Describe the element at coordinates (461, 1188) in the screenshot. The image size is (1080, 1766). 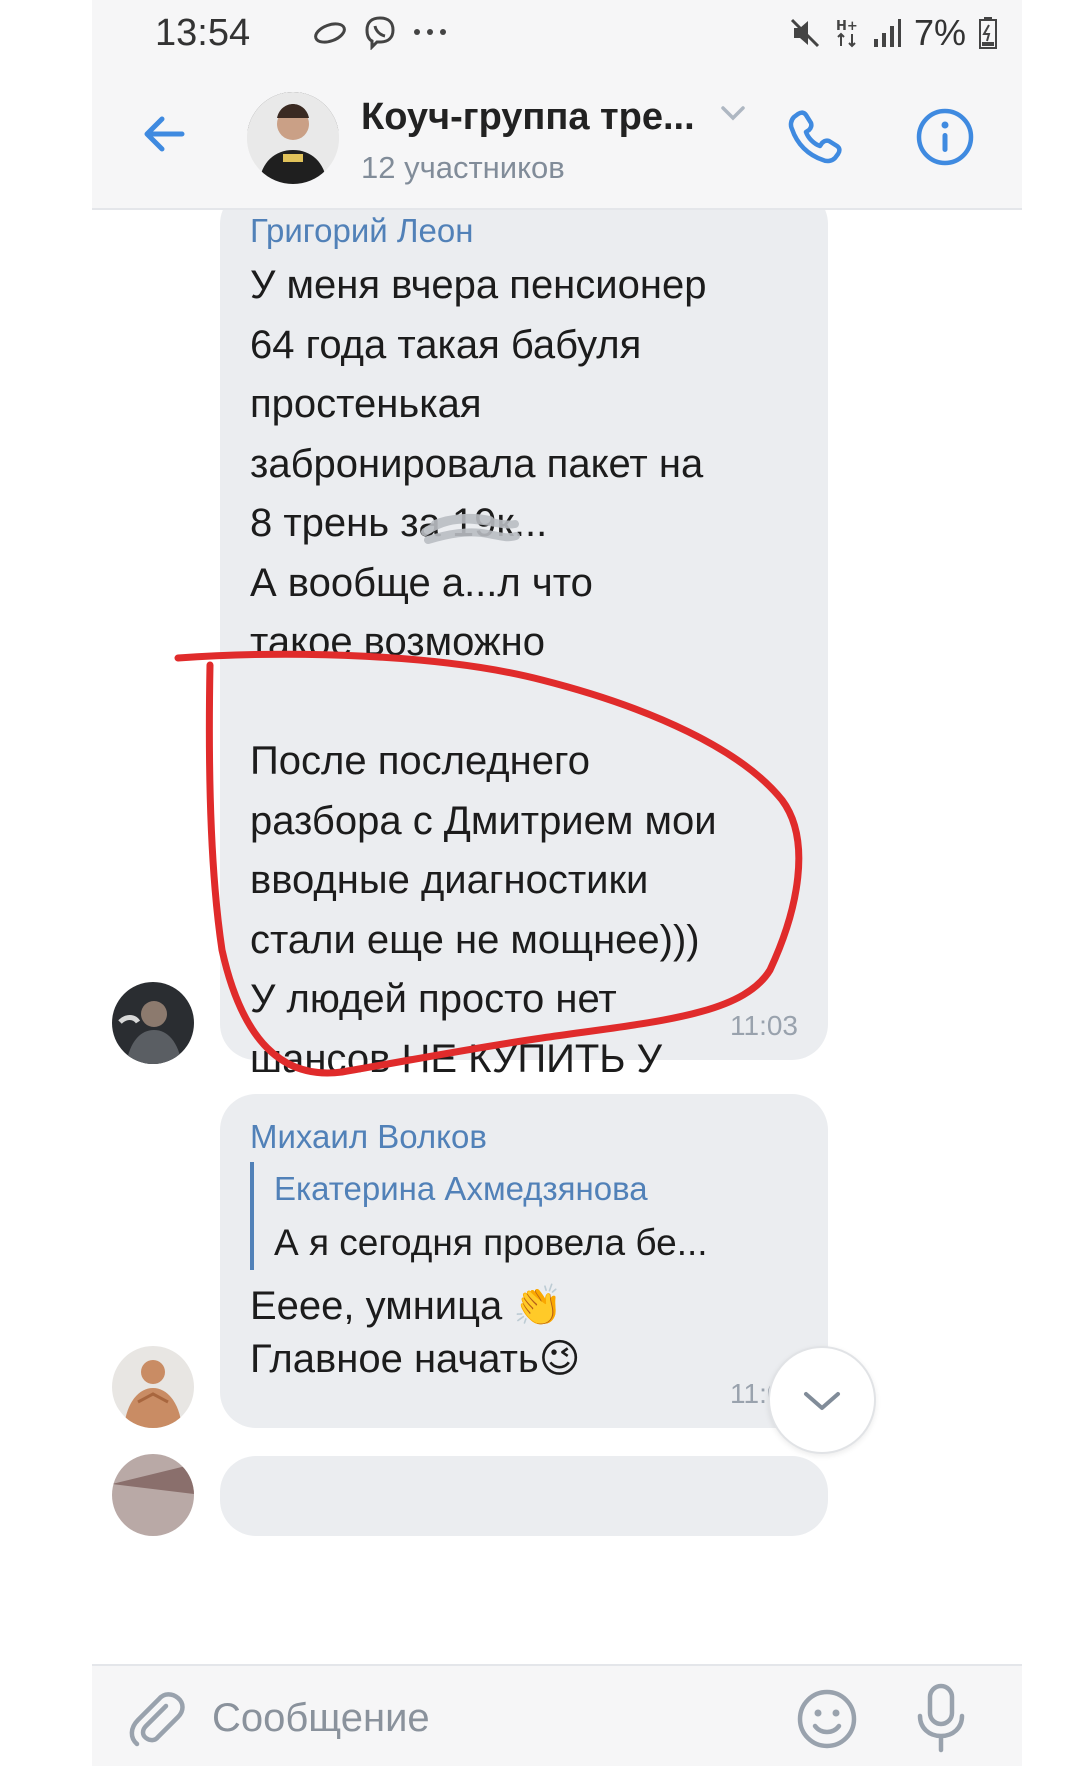
I see `reply-author: Екатерина Ахмедзянова` at that location.